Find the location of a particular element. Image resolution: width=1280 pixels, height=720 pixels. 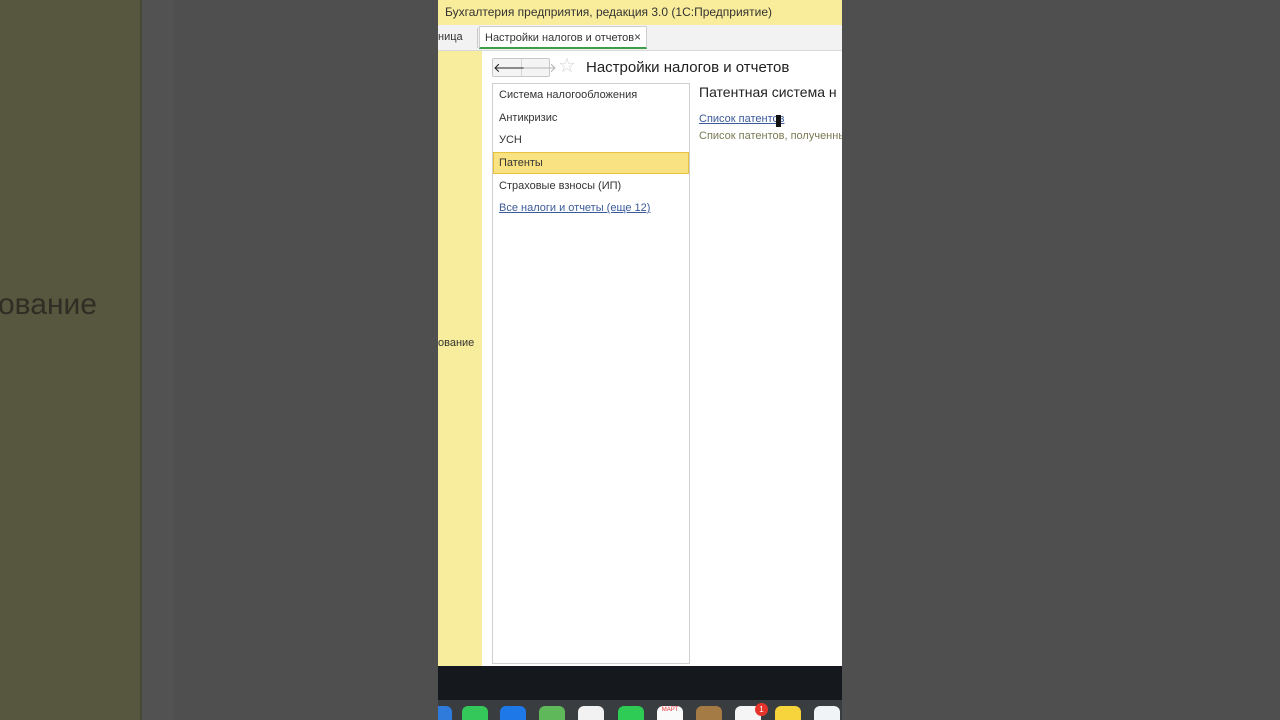

notes-icon is located at coordinates (788, 713).